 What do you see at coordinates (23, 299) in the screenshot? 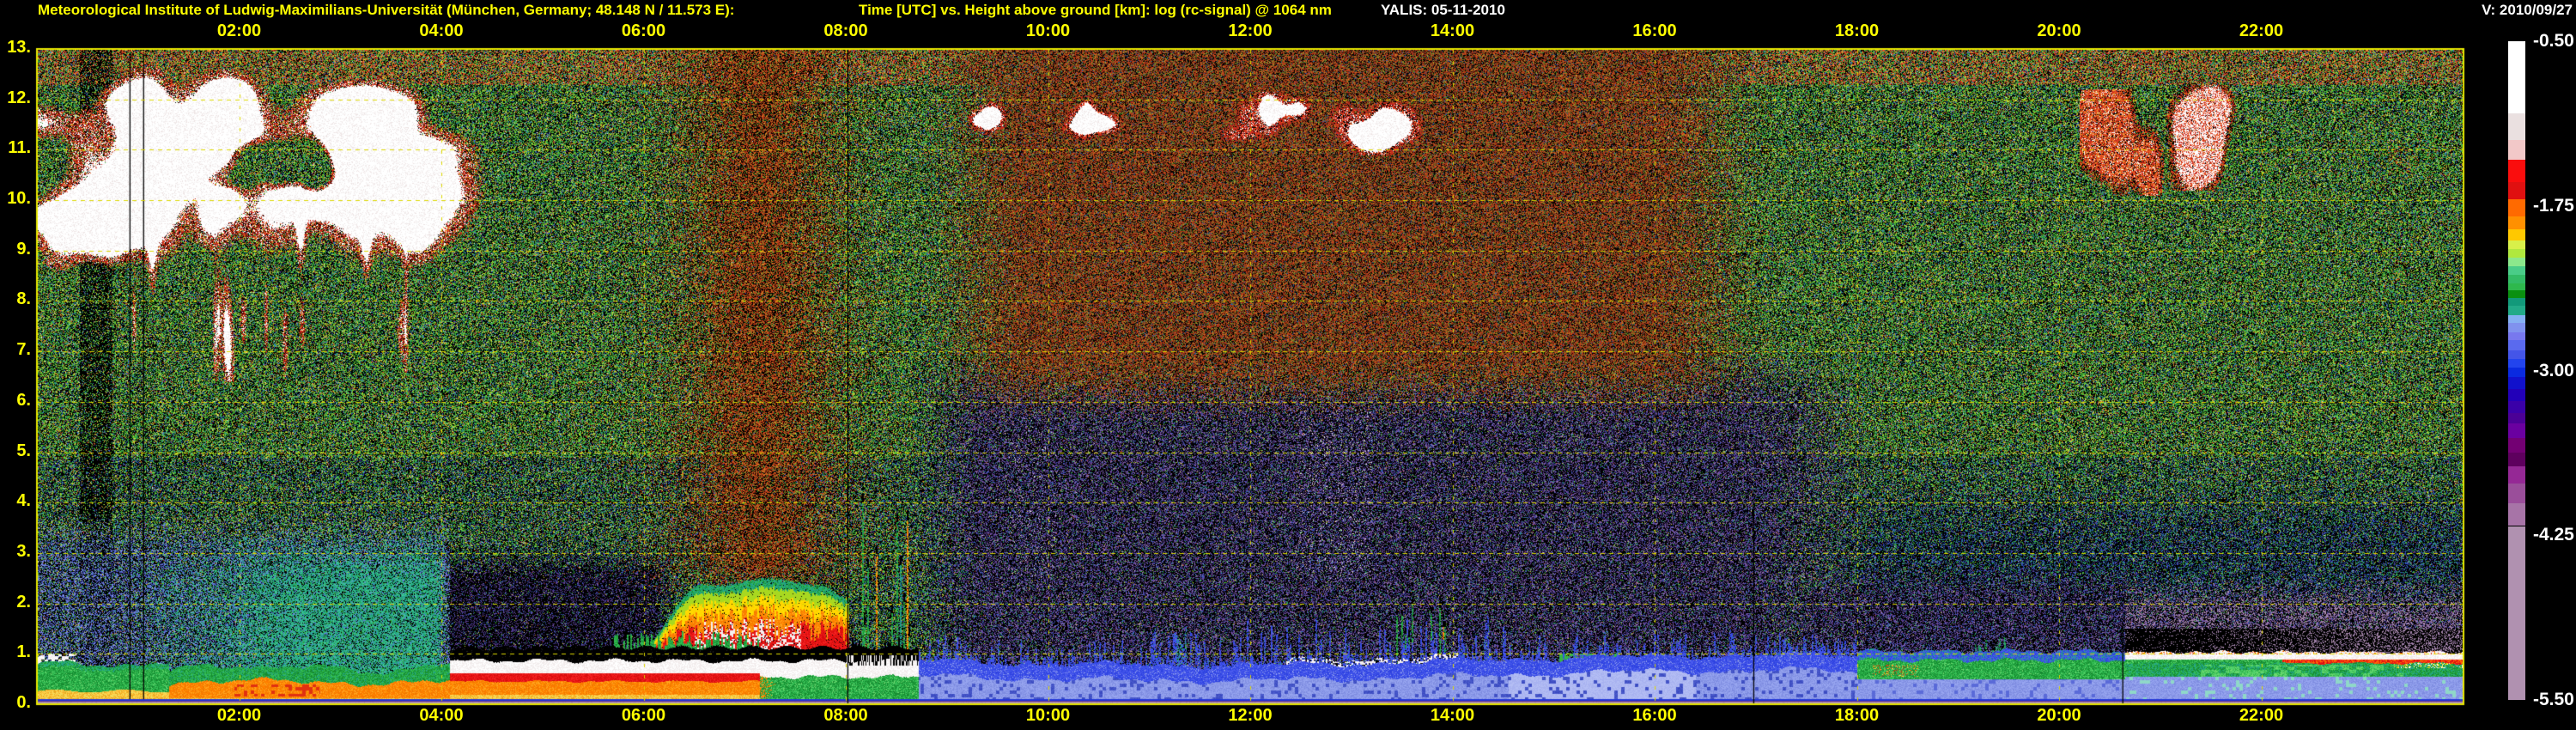
I see `y-tick-label: 8.` at bounding box center [23, 299].